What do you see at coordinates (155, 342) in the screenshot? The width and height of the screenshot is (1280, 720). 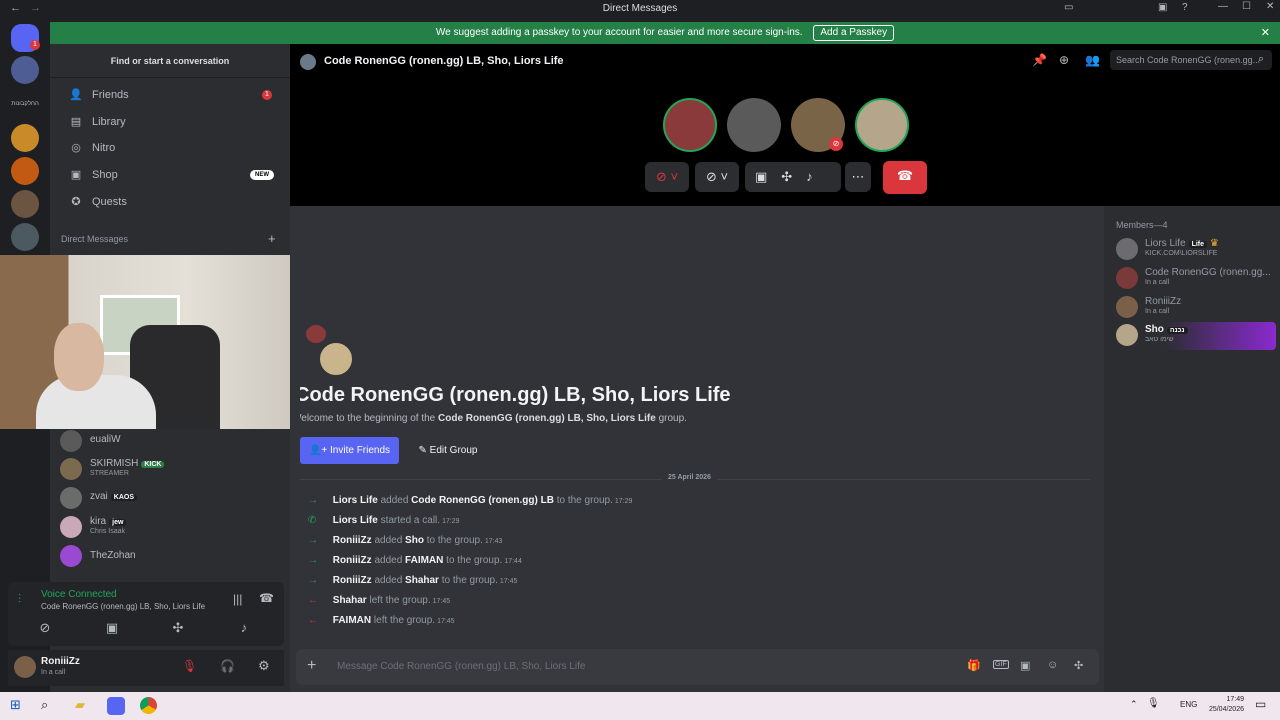 I see `webcam-overlay` at bounding box center [155, 342].